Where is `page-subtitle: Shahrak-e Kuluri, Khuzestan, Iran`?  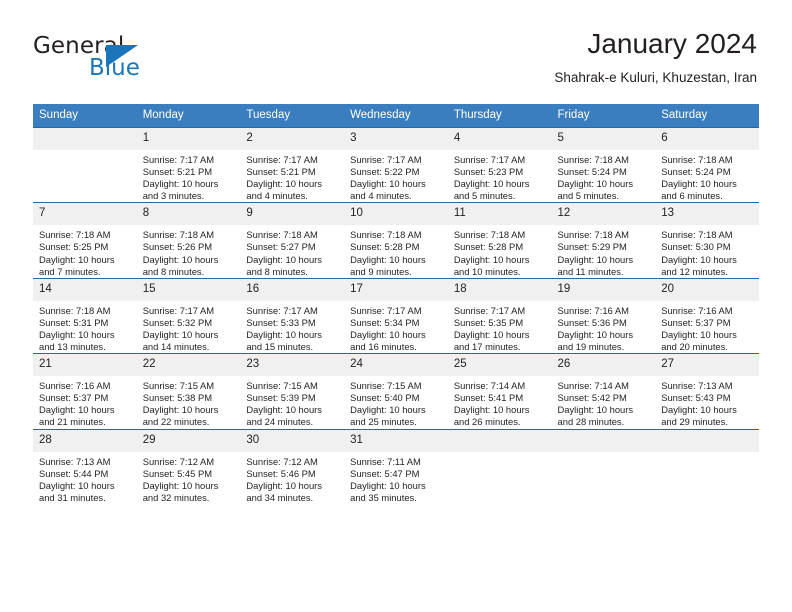 page-subtitle: Shahrak-e Kuluri, Khuzestan, Iran is located at coordinates (655, 77).